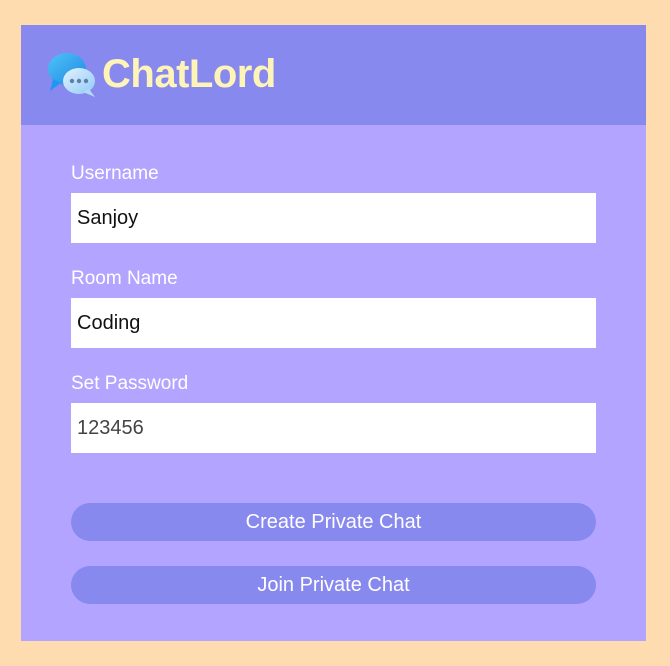 The height and width of the screenshot is (666, 670). What do you see at coordinates (124, 278) in the screenshot?
I see `room-name-label: Room Name` at bounding box center [124, 278].